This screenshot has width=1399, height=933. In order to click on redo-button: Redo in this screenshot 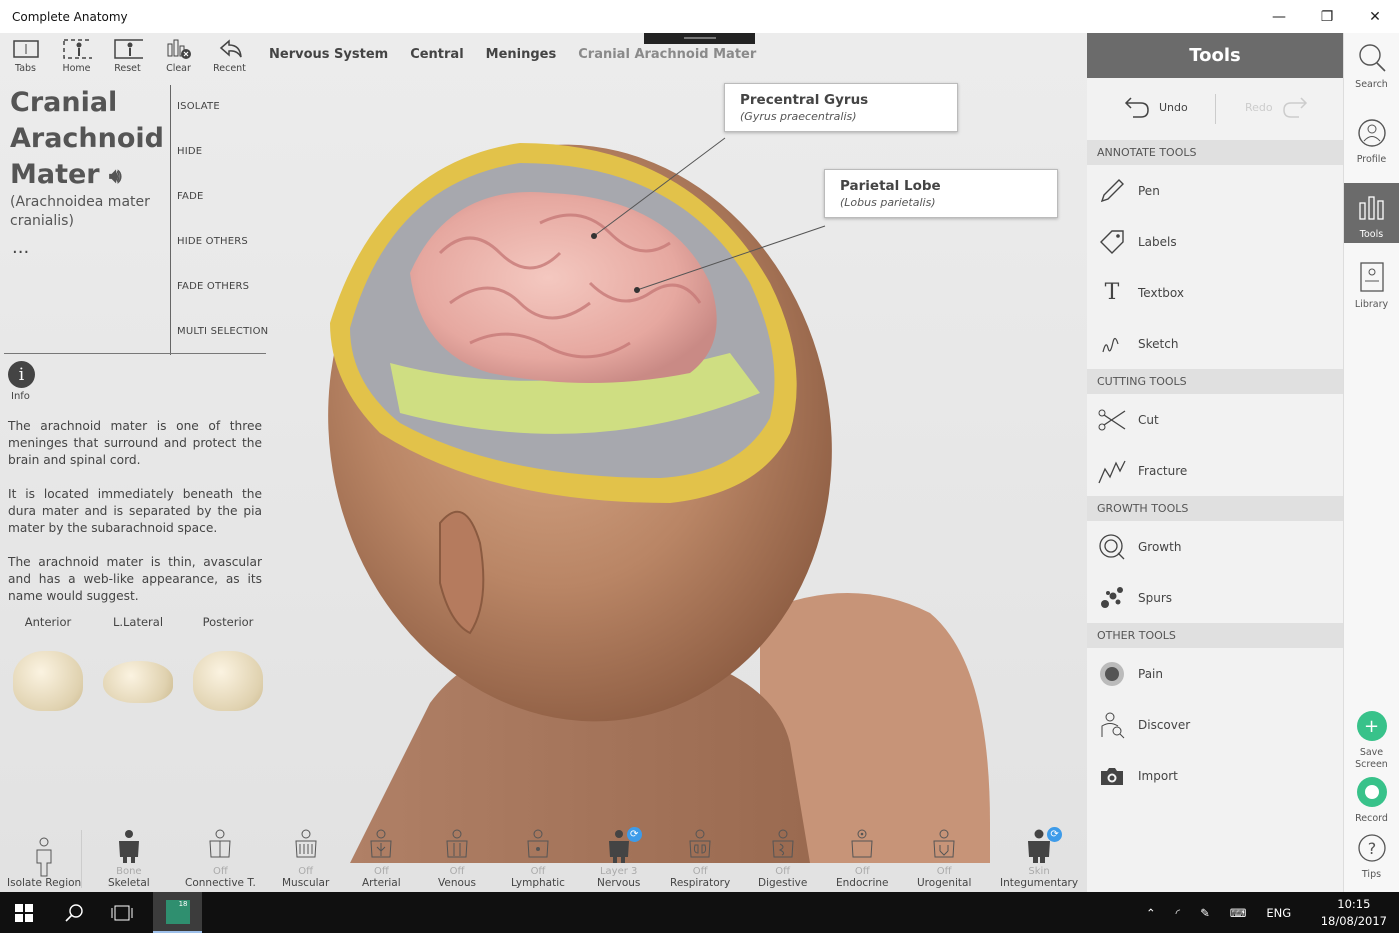, I will do `click(1277, 107)`.